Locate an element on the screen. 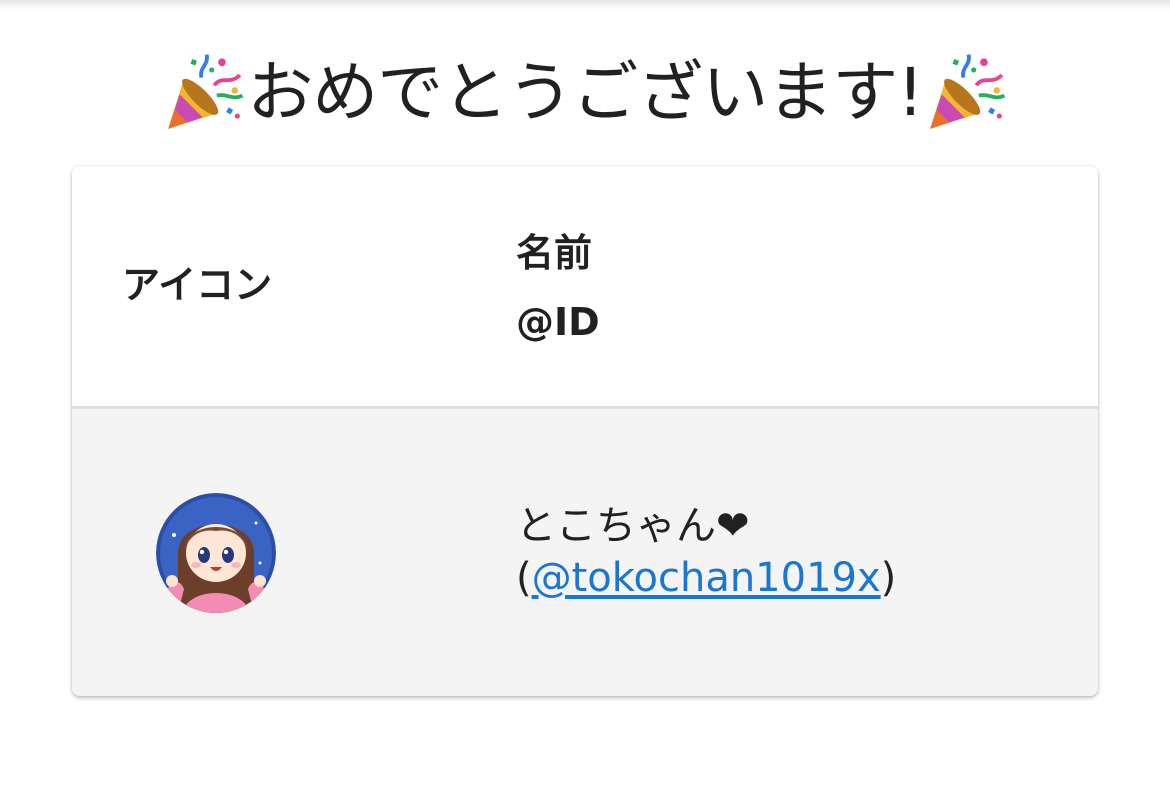 This screenshot has width=1170, height=794. user-handle-link: @tokochan1019x is located at coordinates (706, 578).